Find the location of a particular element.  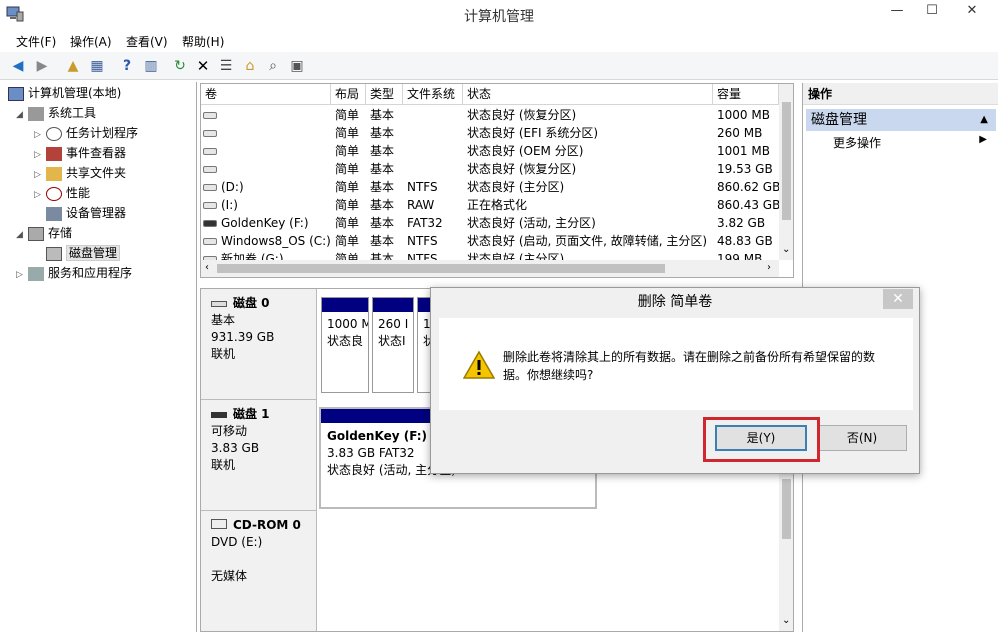

scroll-left-icon: ‹ is located at coordinates (207, 267).